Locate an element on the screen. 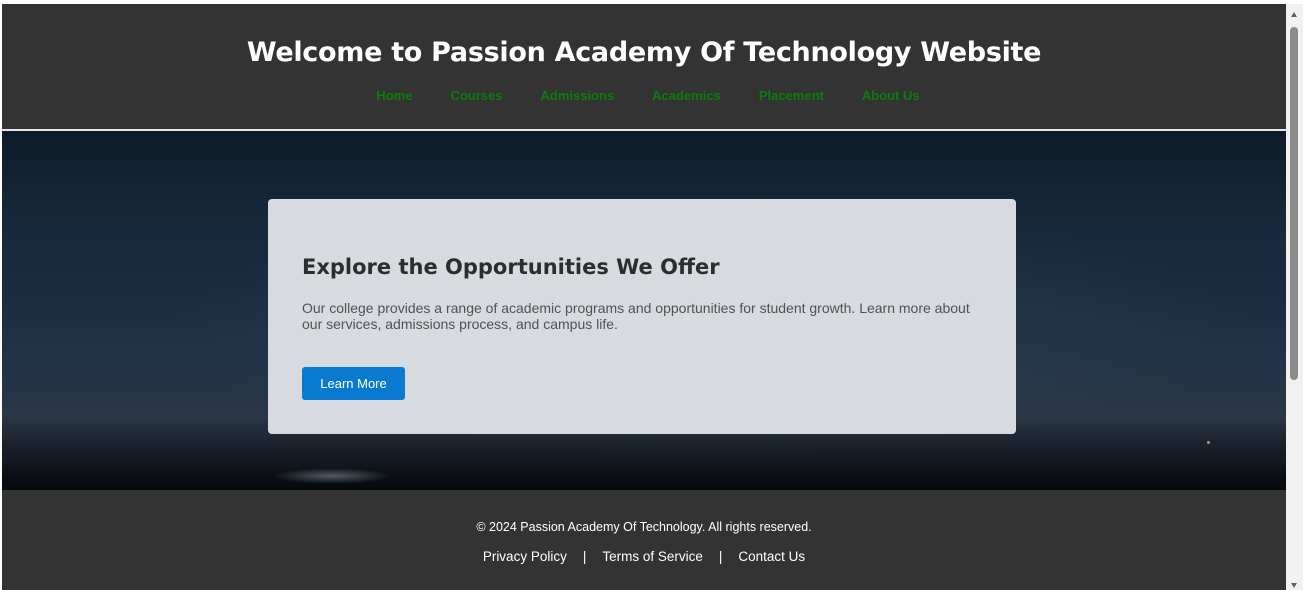 This screenshot has width=1303, height=590. hero-background-wave is located at coordinates (332, 476).